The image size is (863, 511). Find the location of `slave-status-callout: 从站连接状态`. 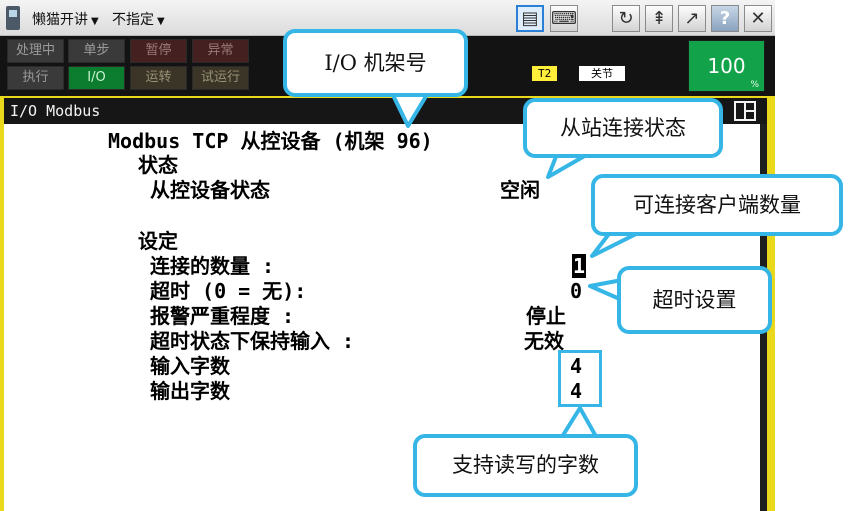

slave-status-callout: 从站连接状态 is located at coordinates (623, 128).